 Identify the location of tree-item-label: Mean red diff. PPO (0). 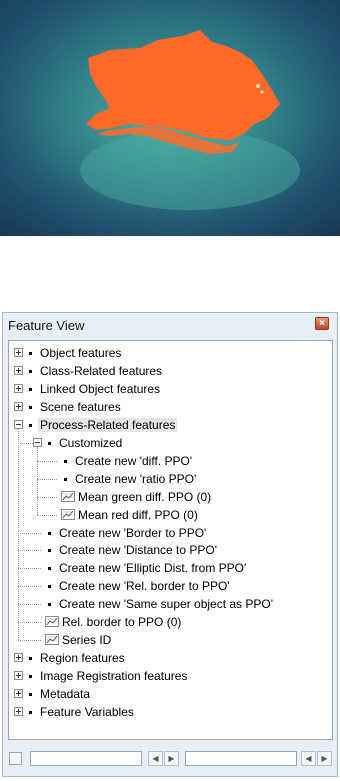
(138, 514).